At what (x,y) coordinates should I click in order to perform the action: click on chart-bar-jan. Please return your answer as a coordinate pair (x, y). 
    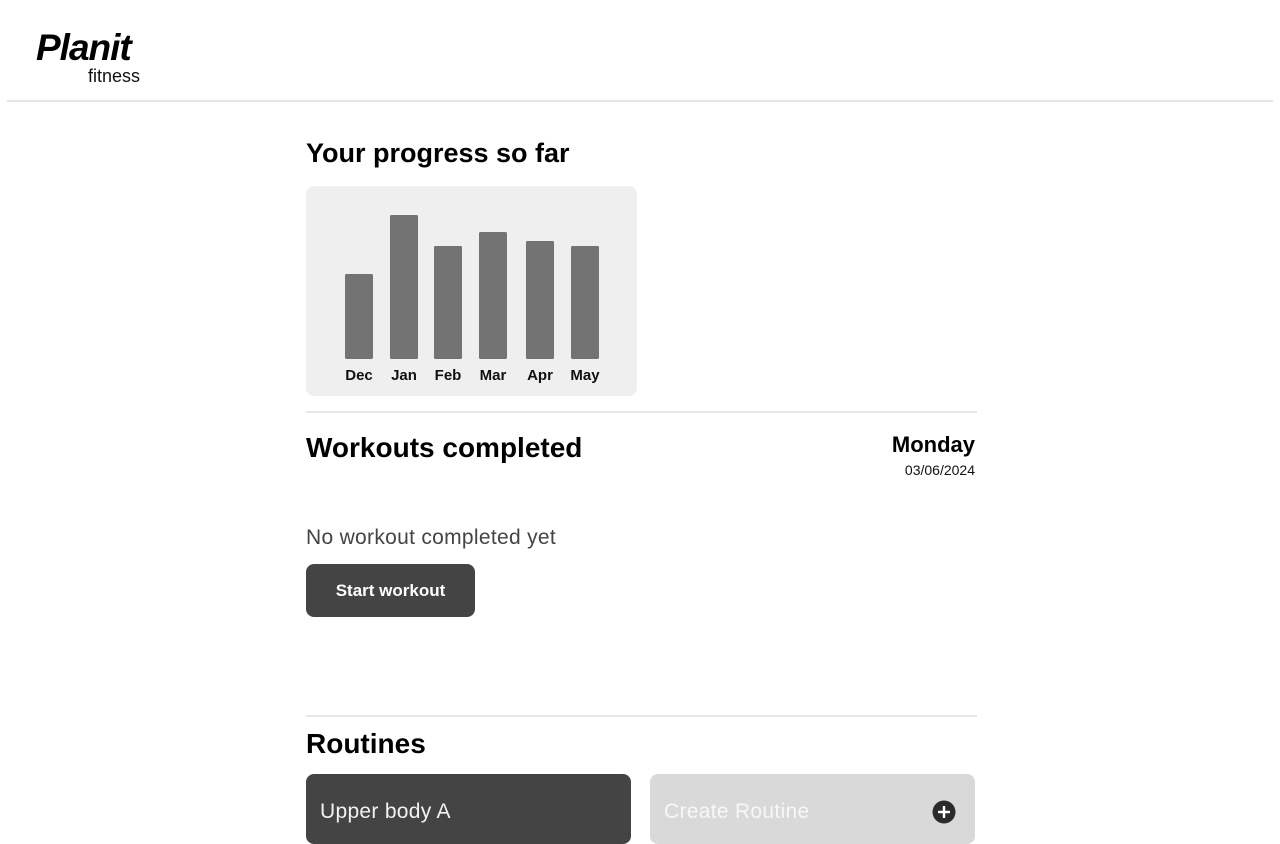
    Looking at the image, I should click on (404, 287).